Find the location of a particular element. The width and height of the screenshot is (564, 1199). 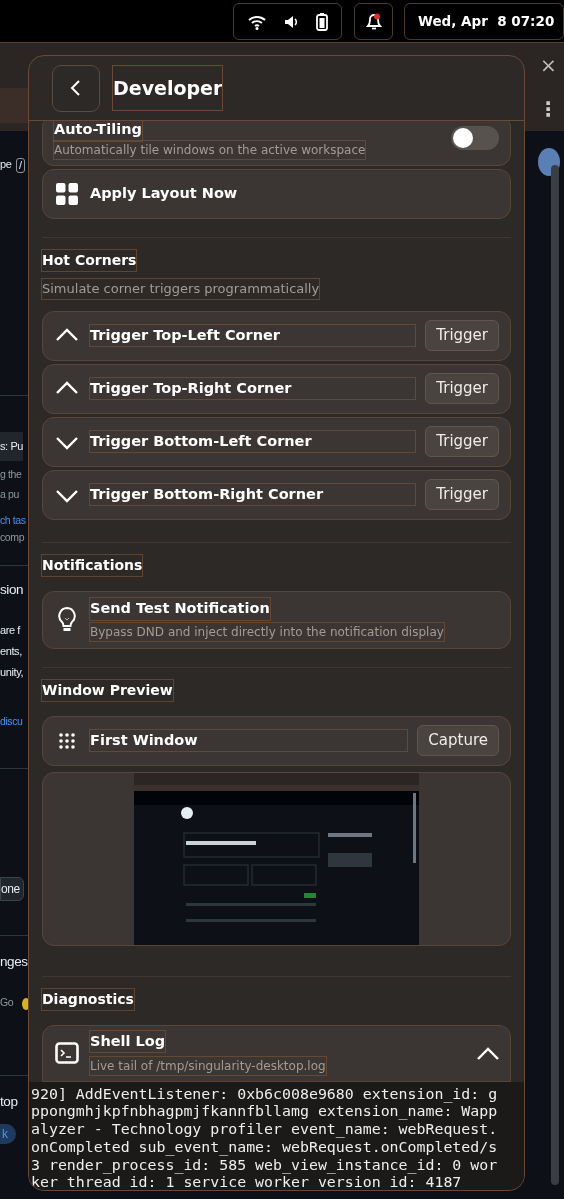

topic-tag: k is located at coordinates (8, 1134).